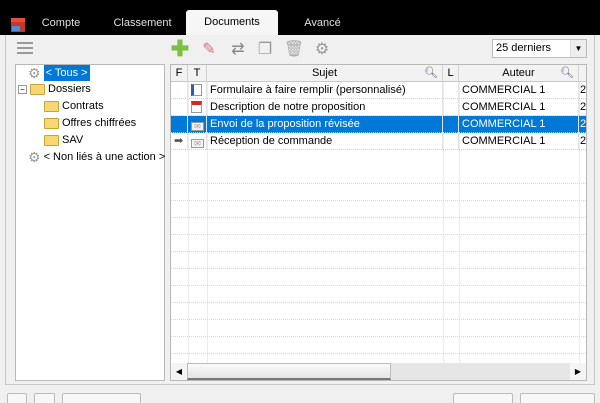 The width and height of the screenshot is (600, 403). I want to click on column-label: Sujet, so click(324, 73).